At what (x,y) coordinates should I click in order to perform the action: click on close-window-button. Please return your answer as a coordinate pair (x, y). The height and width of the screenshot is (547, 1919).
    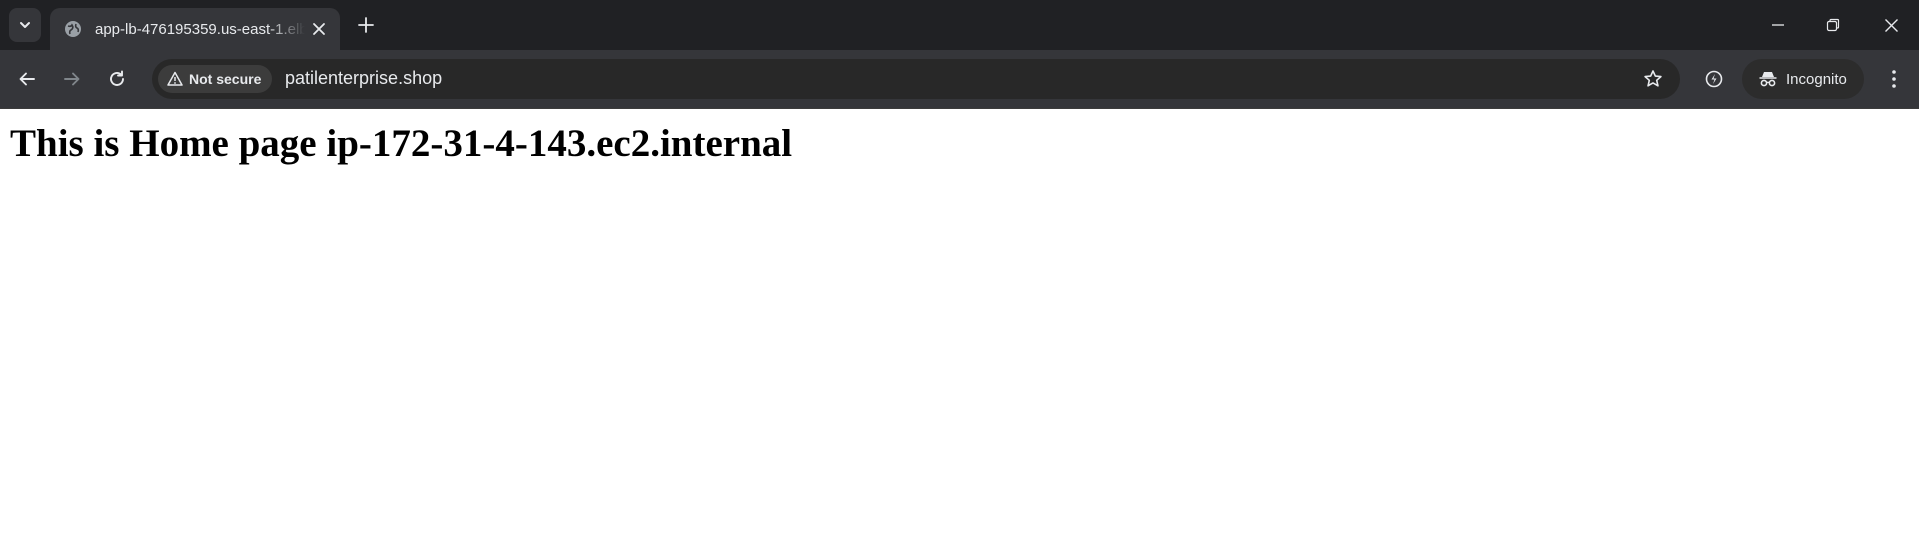
    Looking at the image, I should click on (1891, 25).